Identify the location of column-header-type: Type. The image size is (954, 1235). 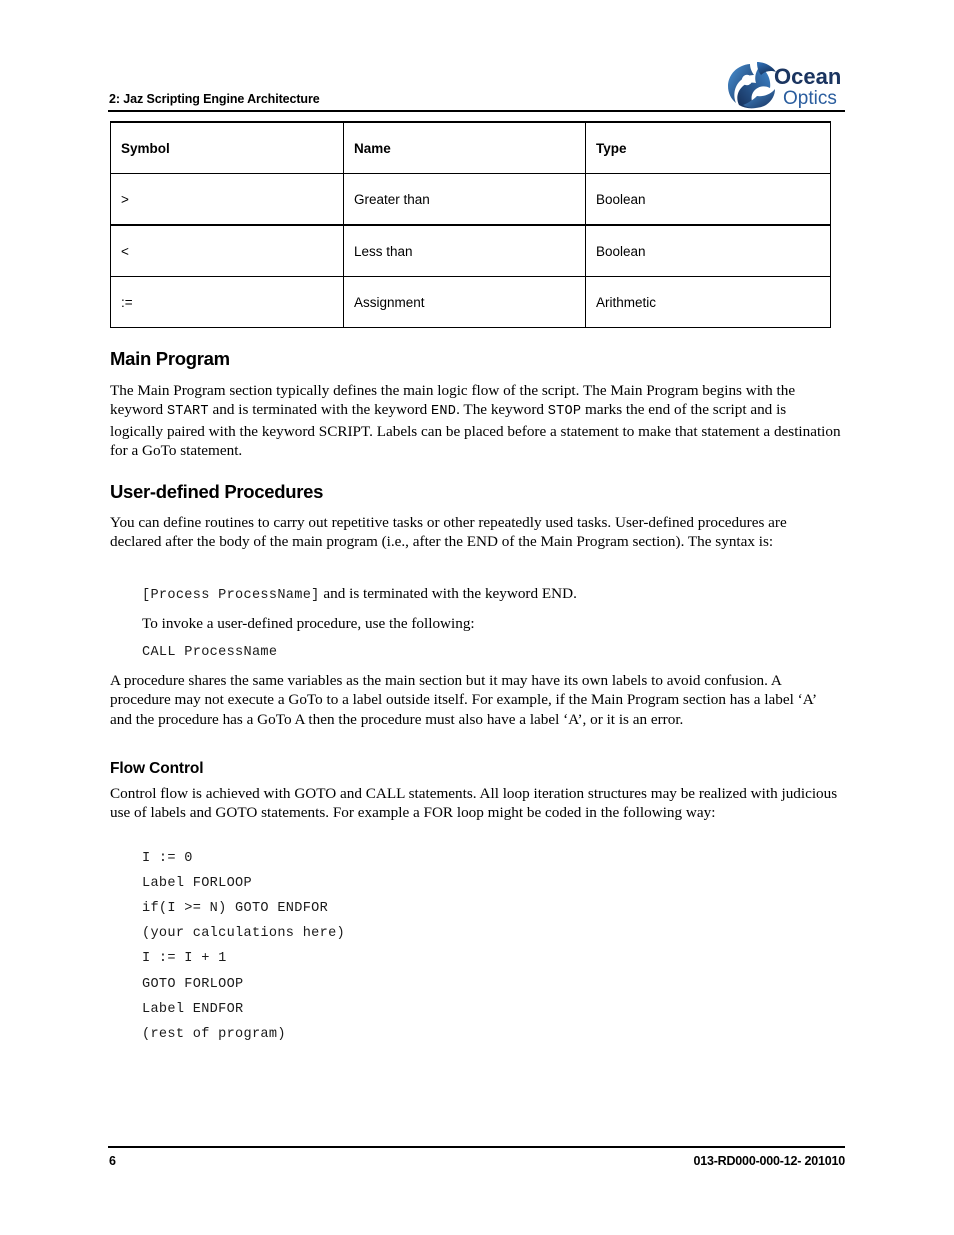
(708, 147).